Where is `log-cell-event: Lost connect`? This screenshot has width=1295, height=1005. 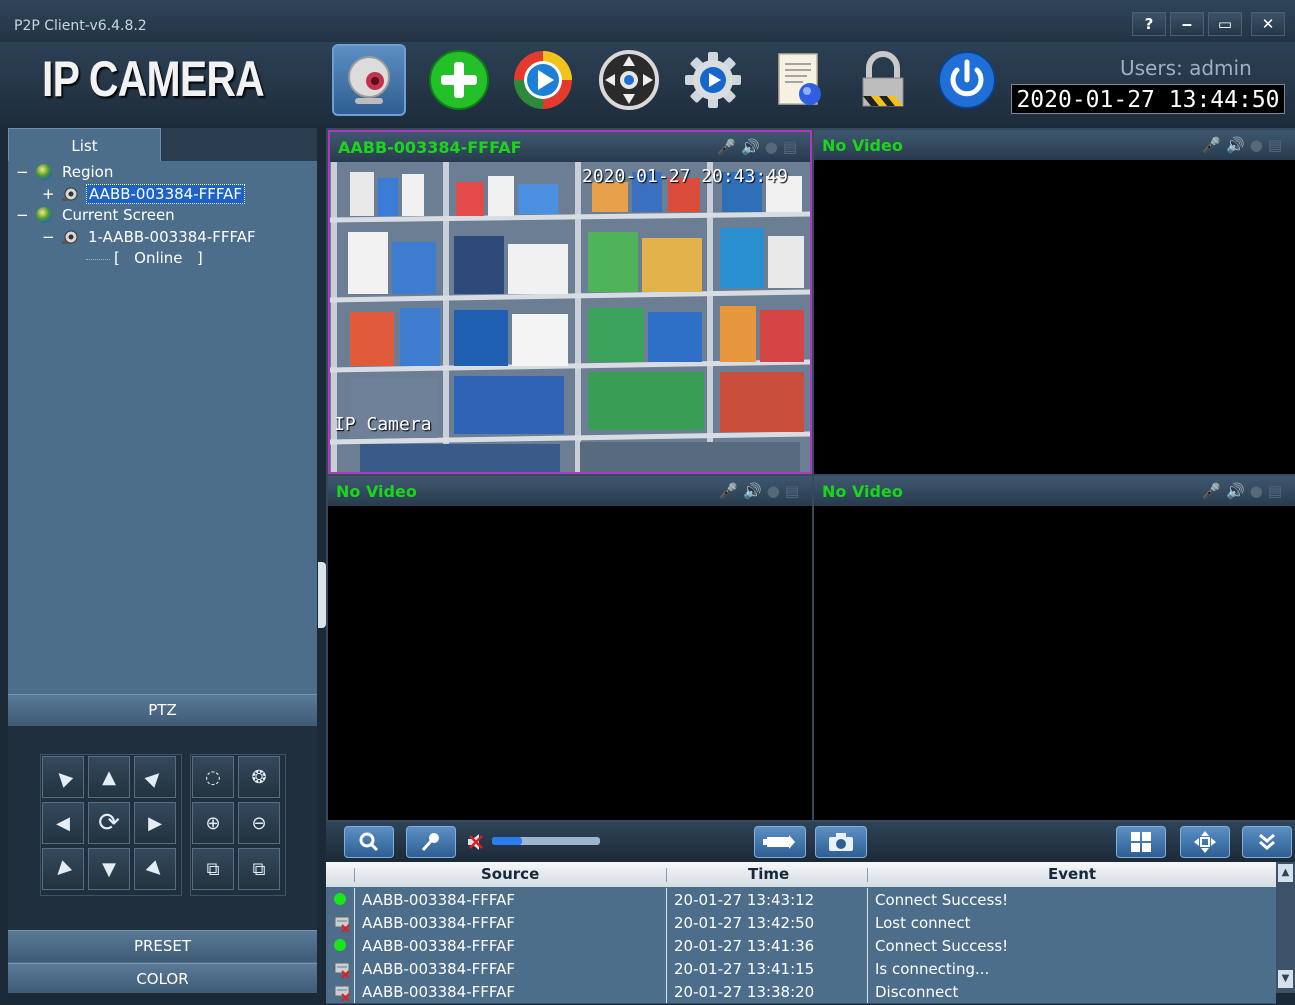
log-cell-event: Lost connect is located at coordinates (923, 923).